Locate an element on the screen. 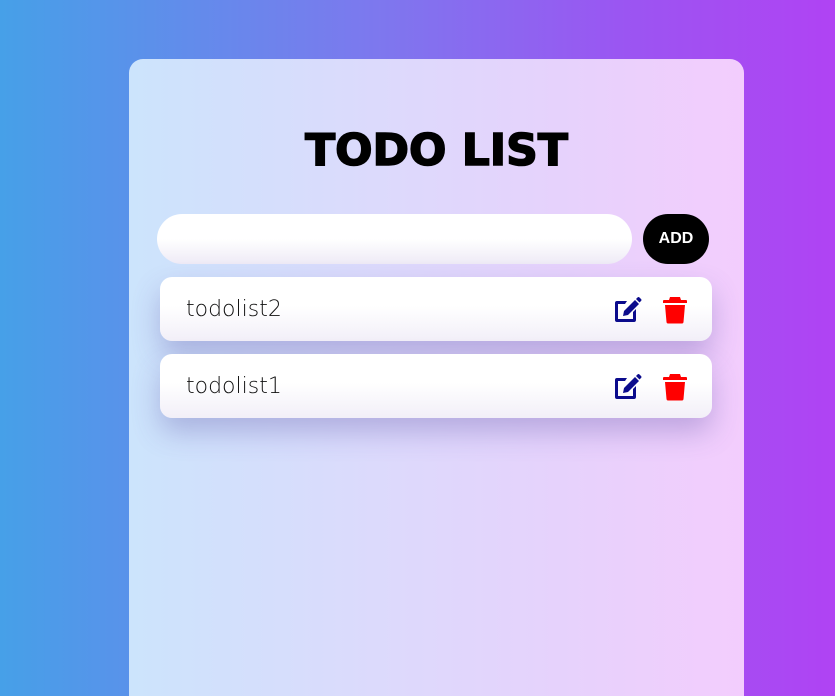 The width and height of the screenshot is (835, 696). list-item: todolist2 is located at coordinates (436, 309).